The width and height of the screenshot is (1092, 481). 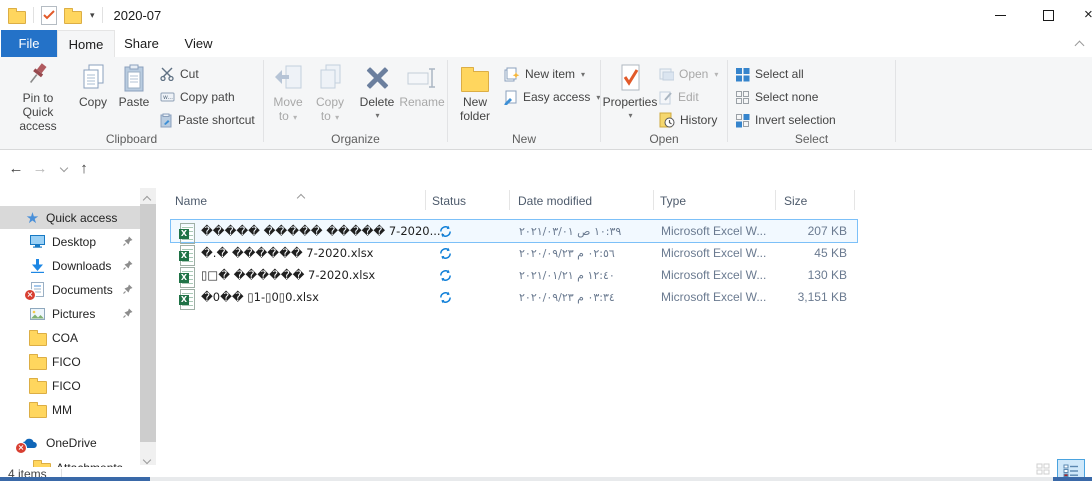 I want to click on file-size: 130 KB, so click(x=827, y=275).